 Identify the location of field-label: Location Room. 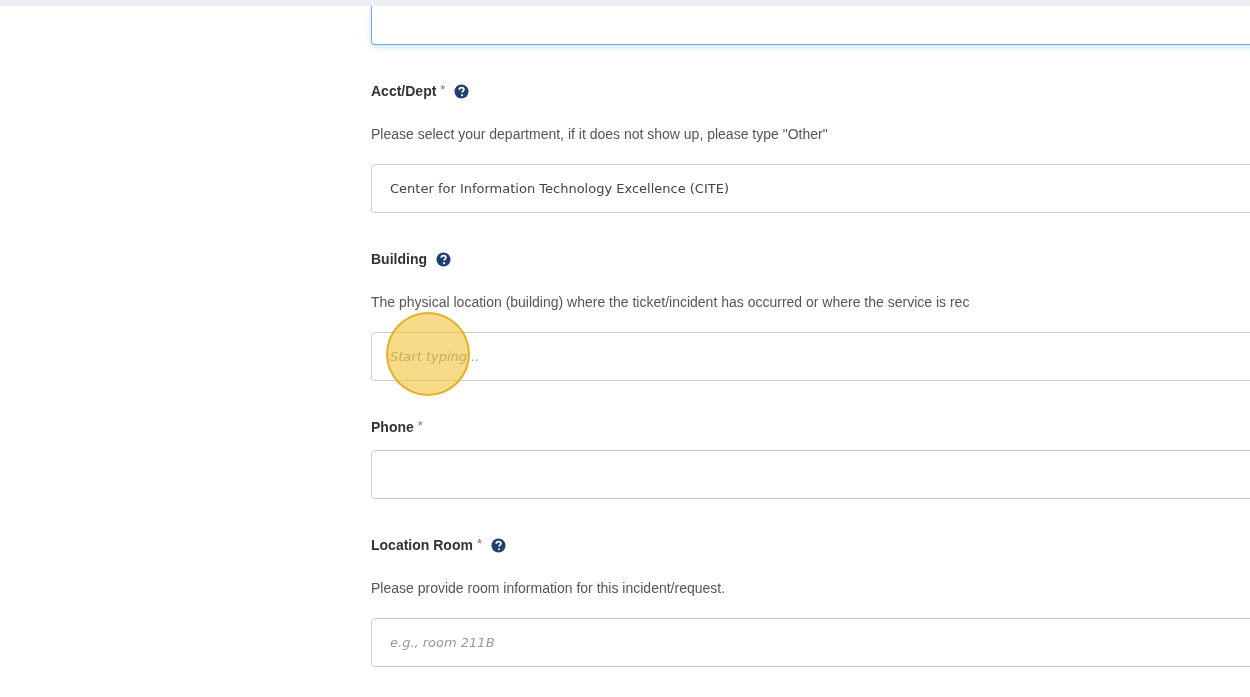
(422, 545).